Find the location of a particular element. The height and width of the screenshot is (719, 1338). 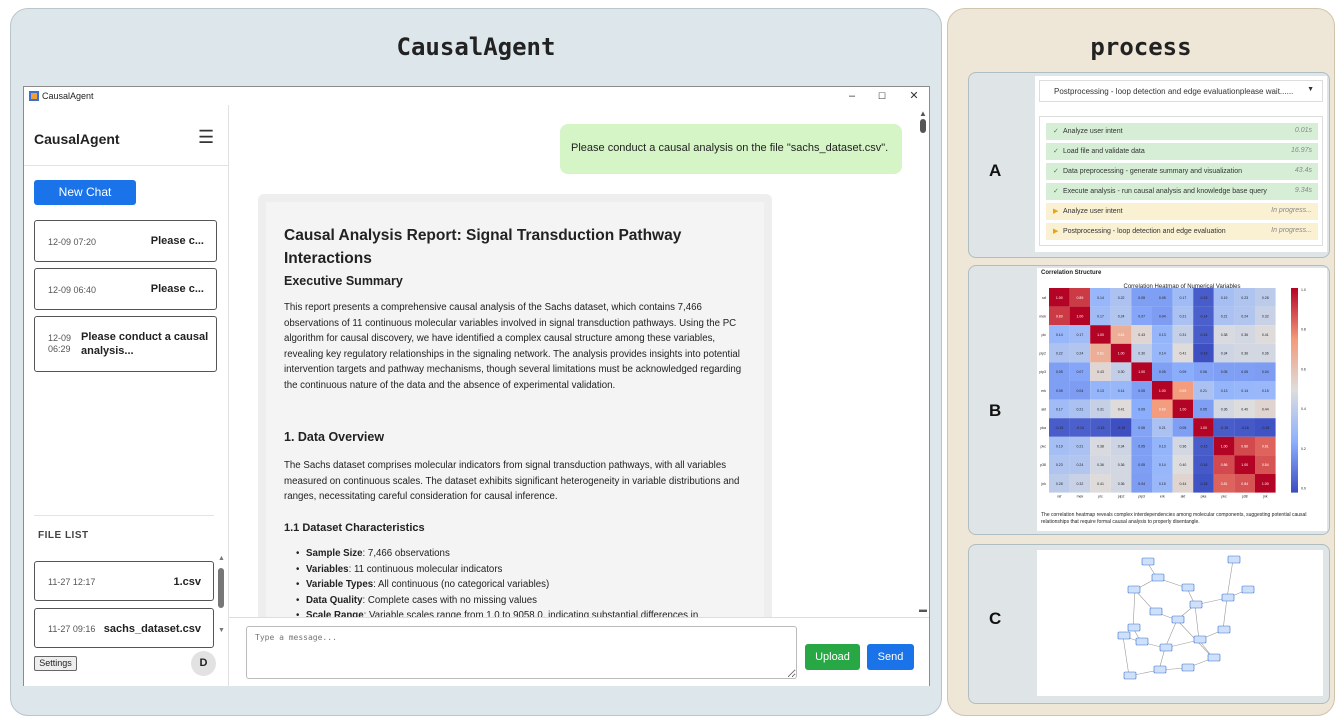

send-button: Send is located at coordinates (890, 657).